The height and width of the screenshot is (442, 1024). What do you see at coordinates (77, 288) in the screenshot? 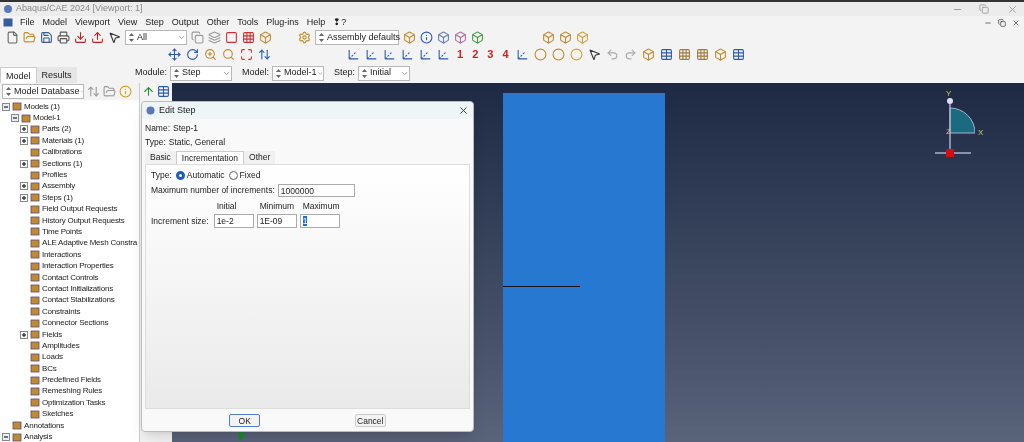
I see `tree-item: Contact Initializations` at bounding box center [77, 288].